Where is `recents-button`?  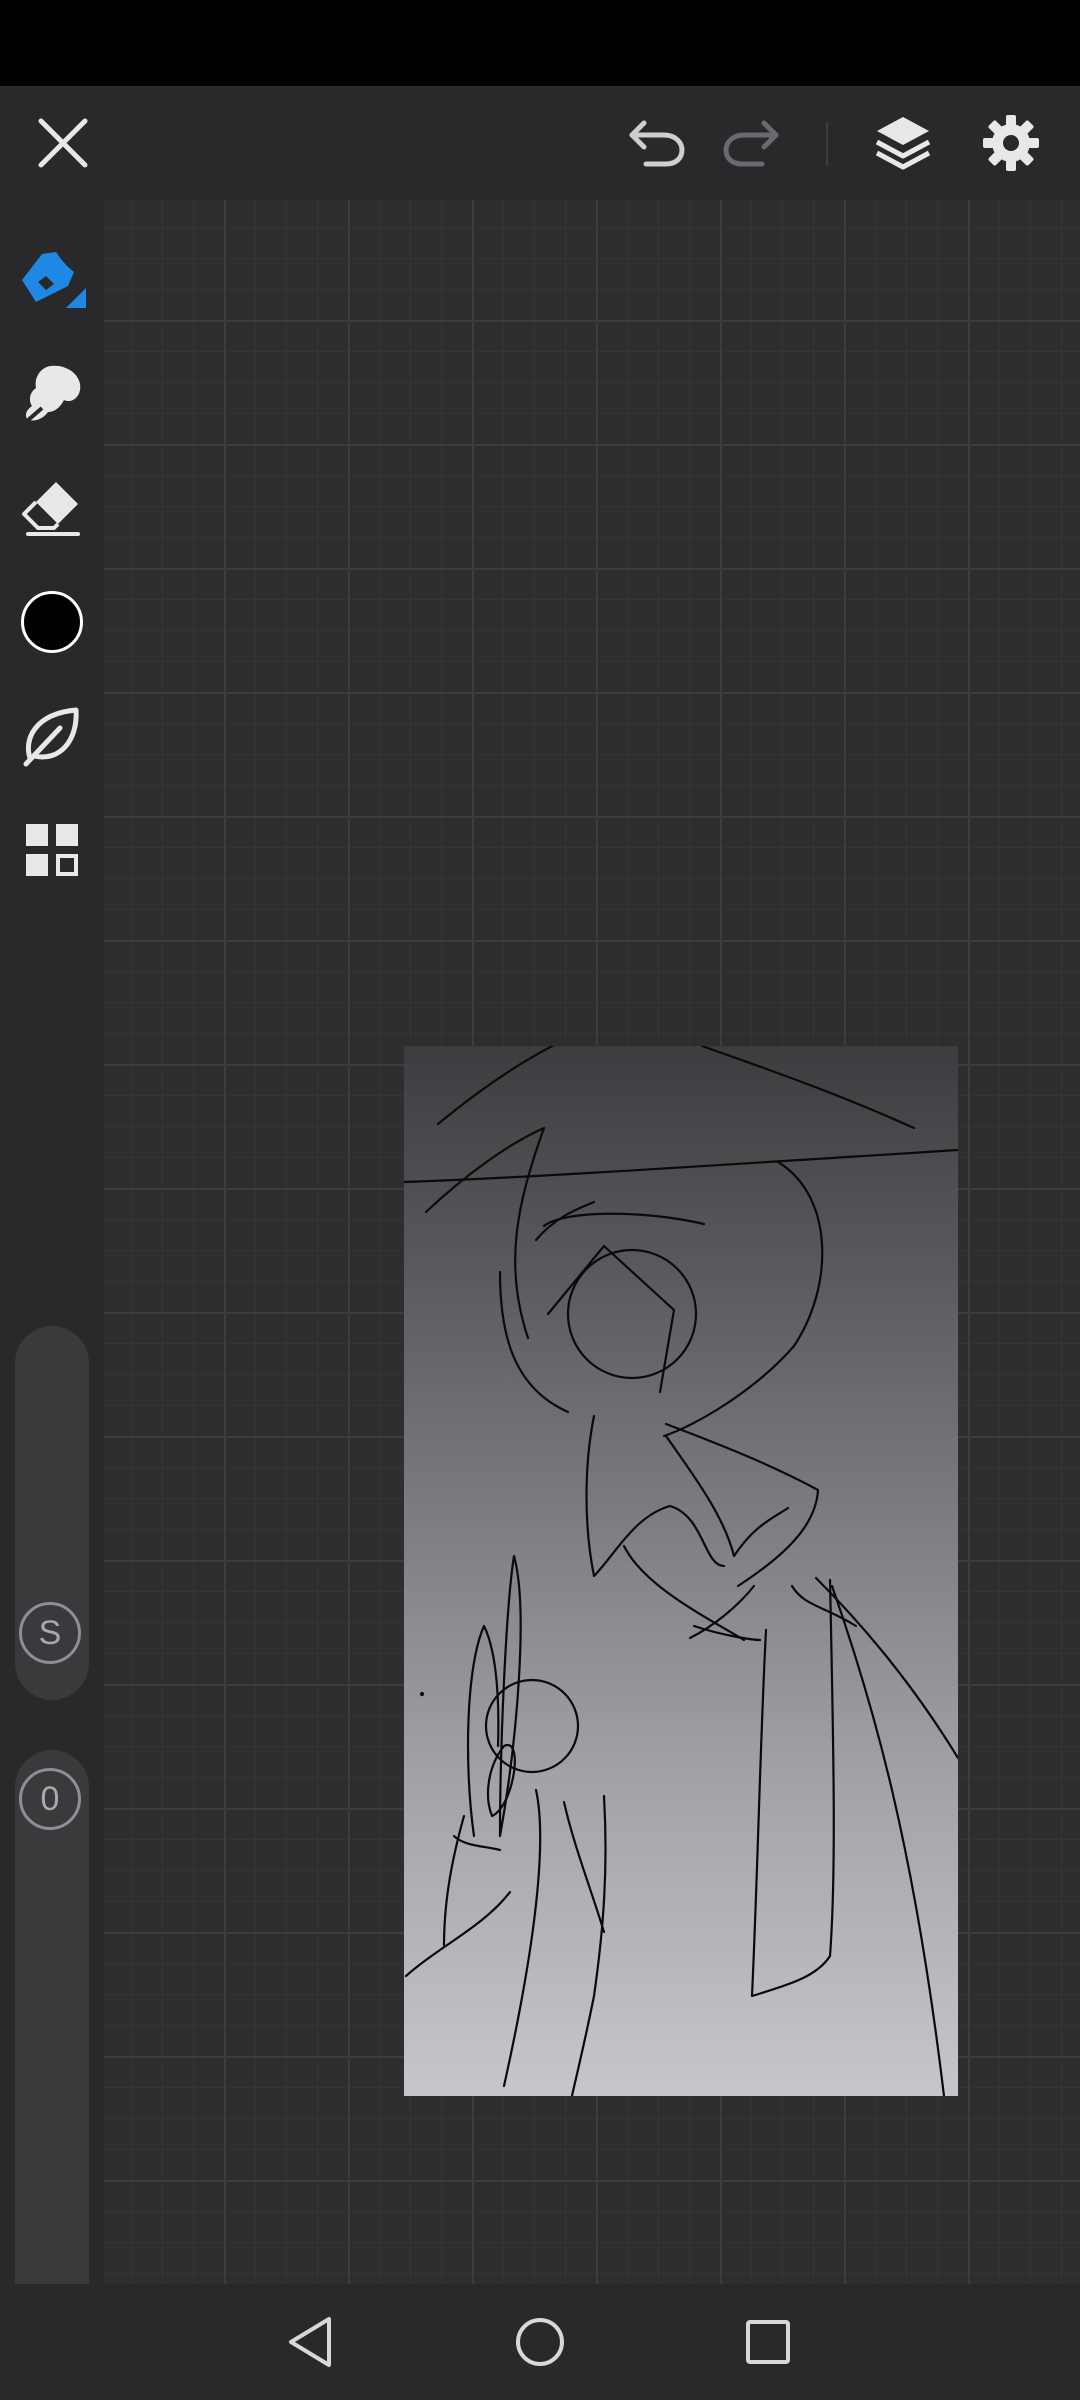 recents-button is located at coordinates (768, 2342).